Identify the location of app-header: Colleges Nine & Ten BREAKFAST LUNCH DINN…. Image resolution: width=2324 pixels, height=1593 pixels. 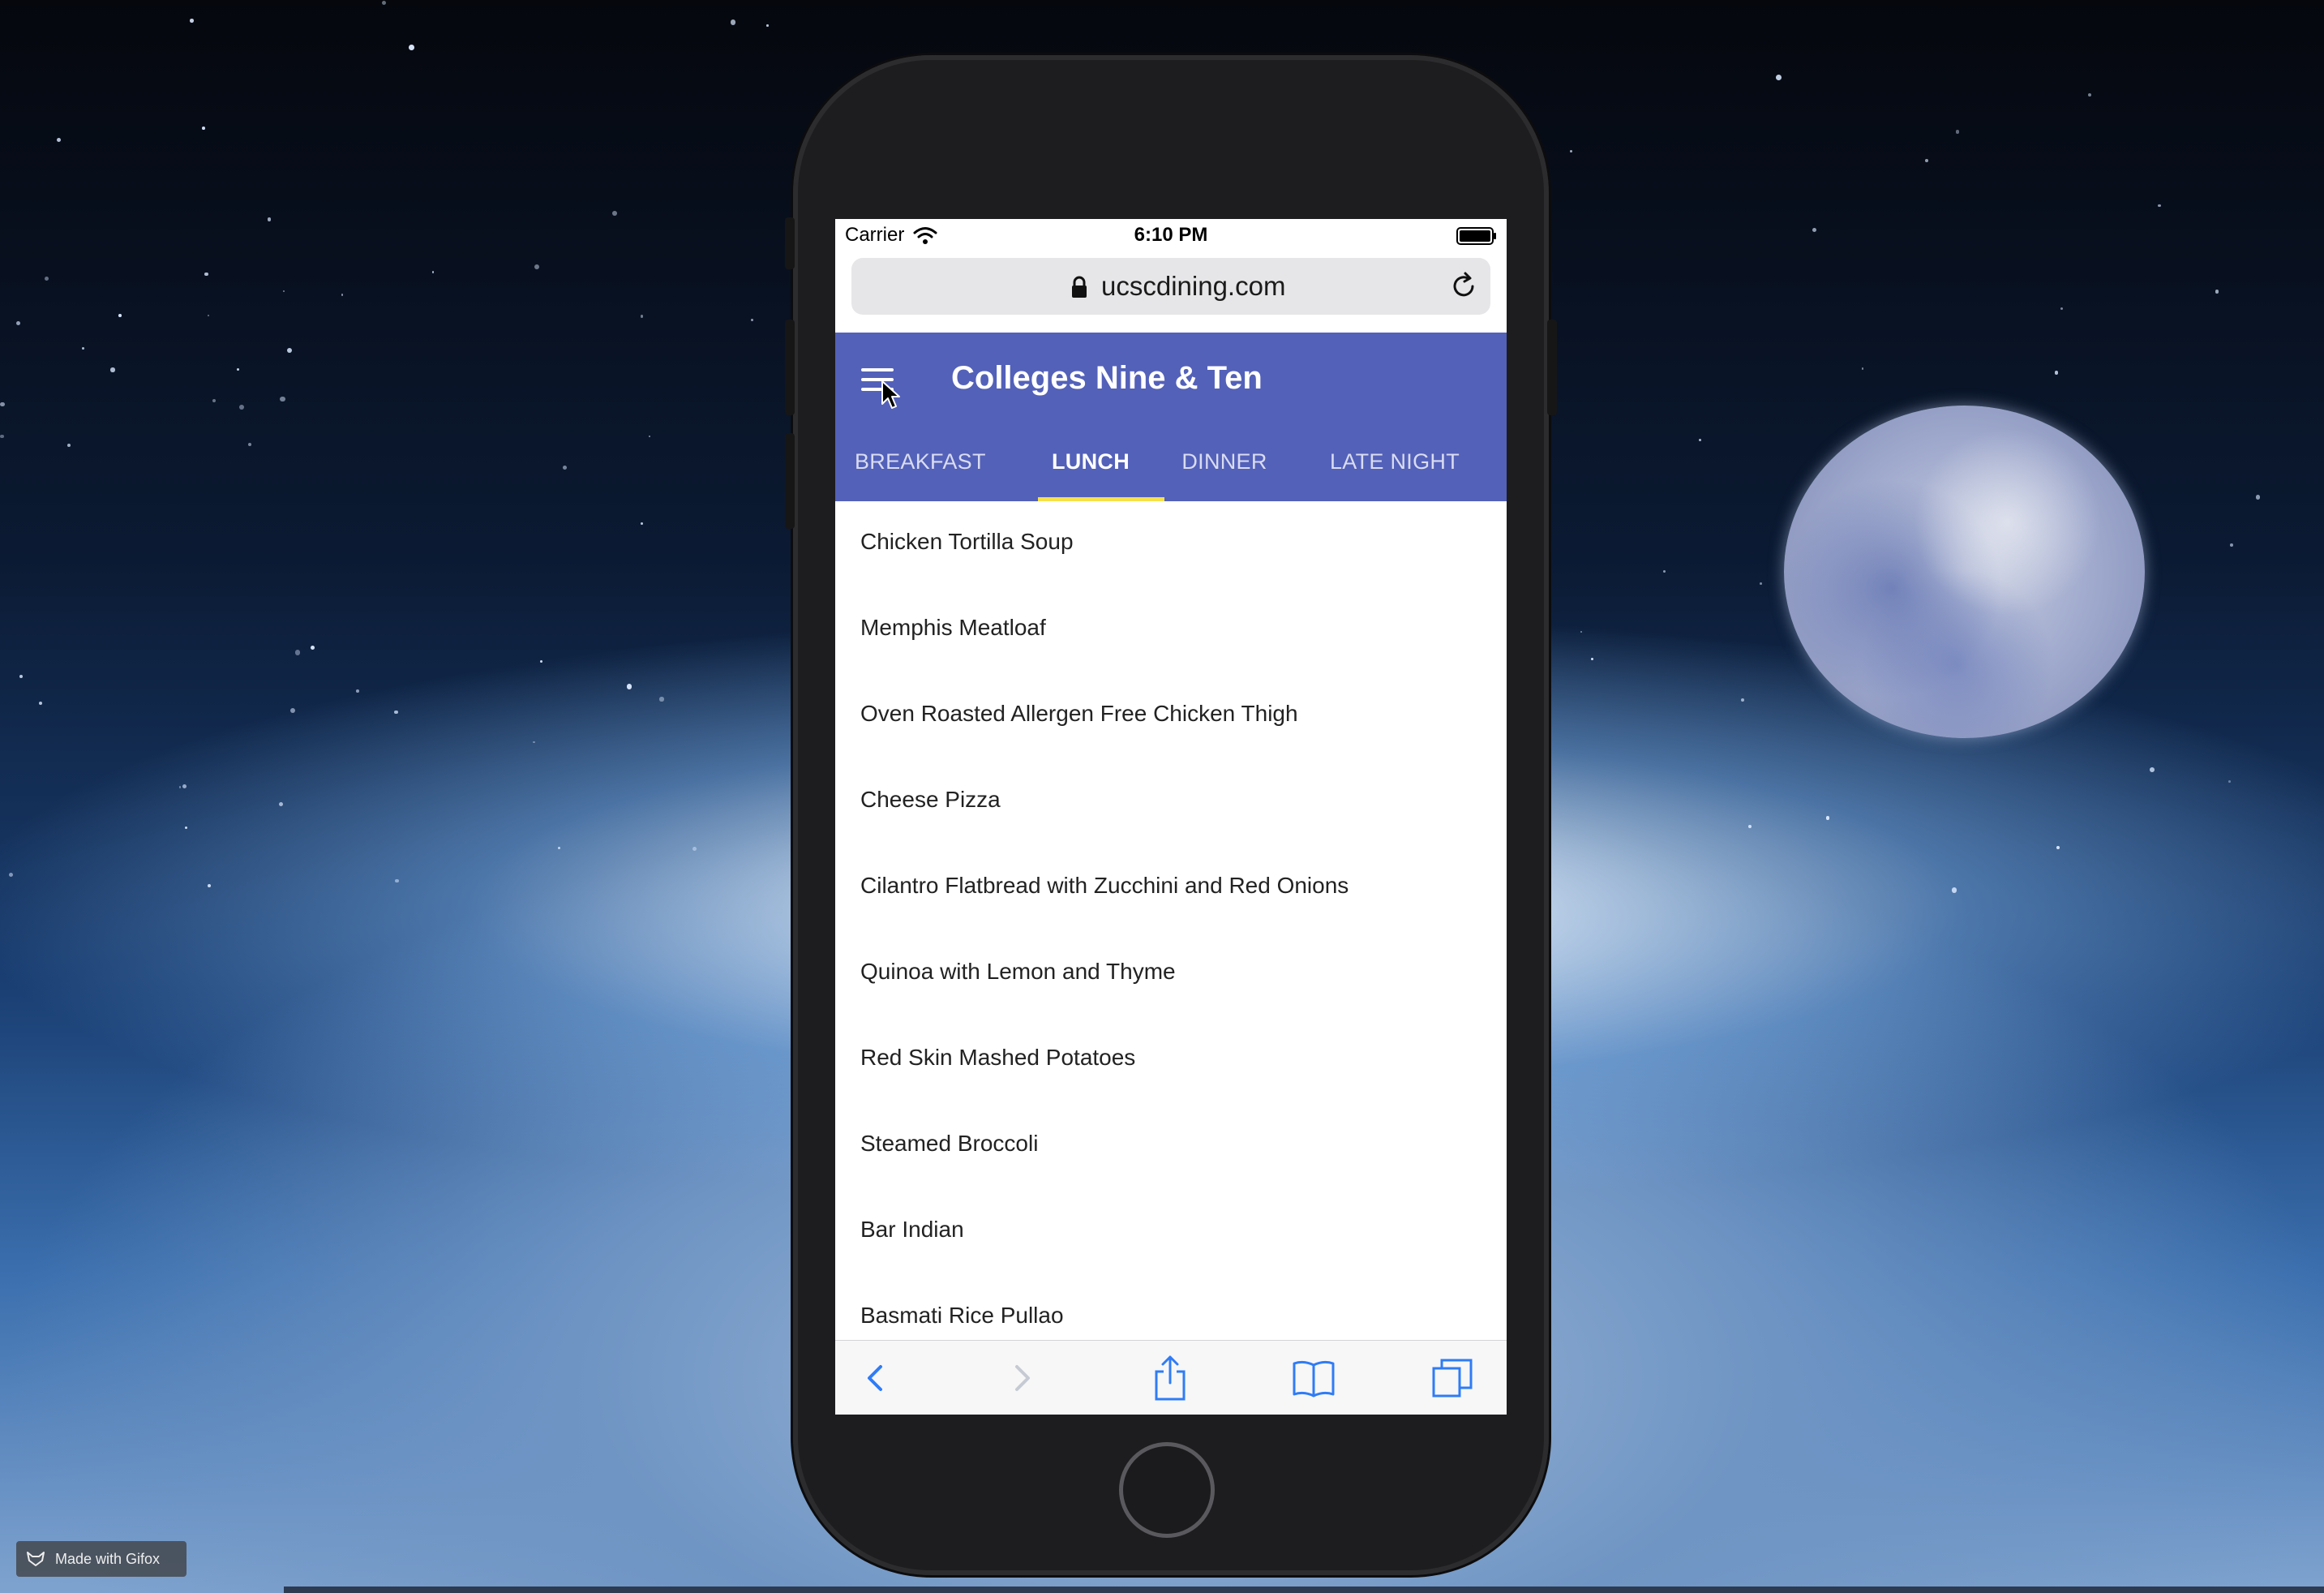
(1171, 417).